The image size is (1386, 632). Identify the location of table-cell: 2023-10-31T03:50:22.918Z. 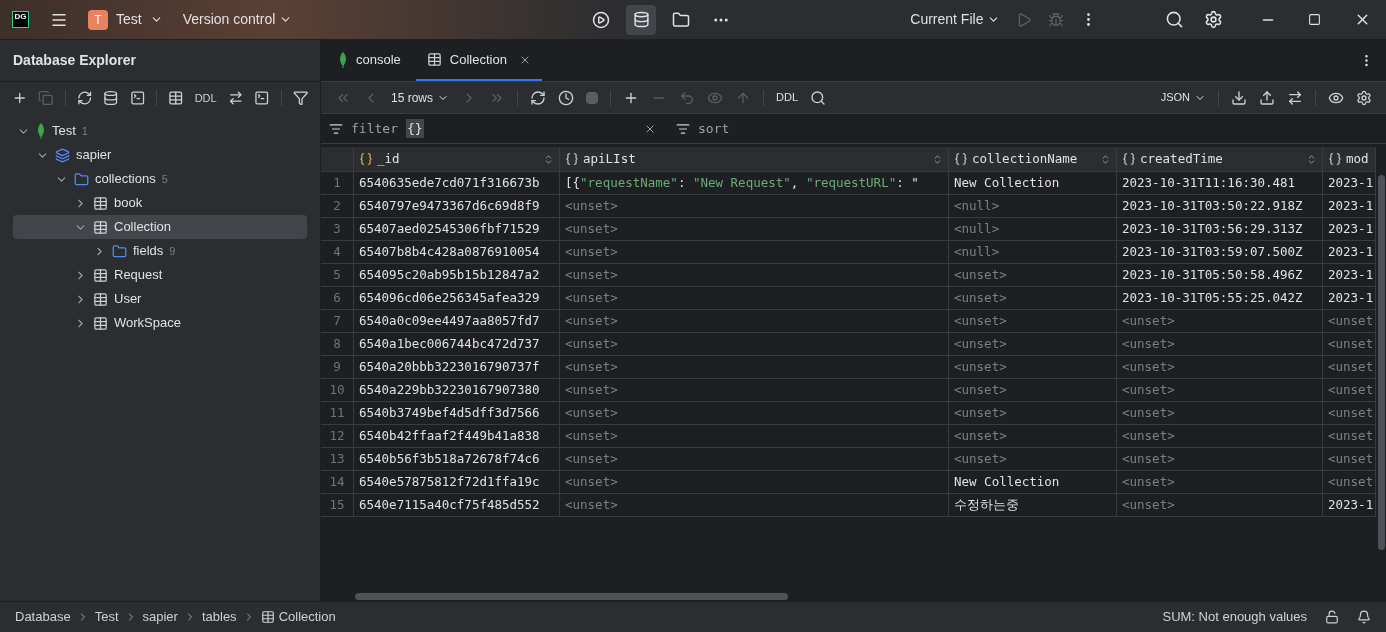
(1220, 206).